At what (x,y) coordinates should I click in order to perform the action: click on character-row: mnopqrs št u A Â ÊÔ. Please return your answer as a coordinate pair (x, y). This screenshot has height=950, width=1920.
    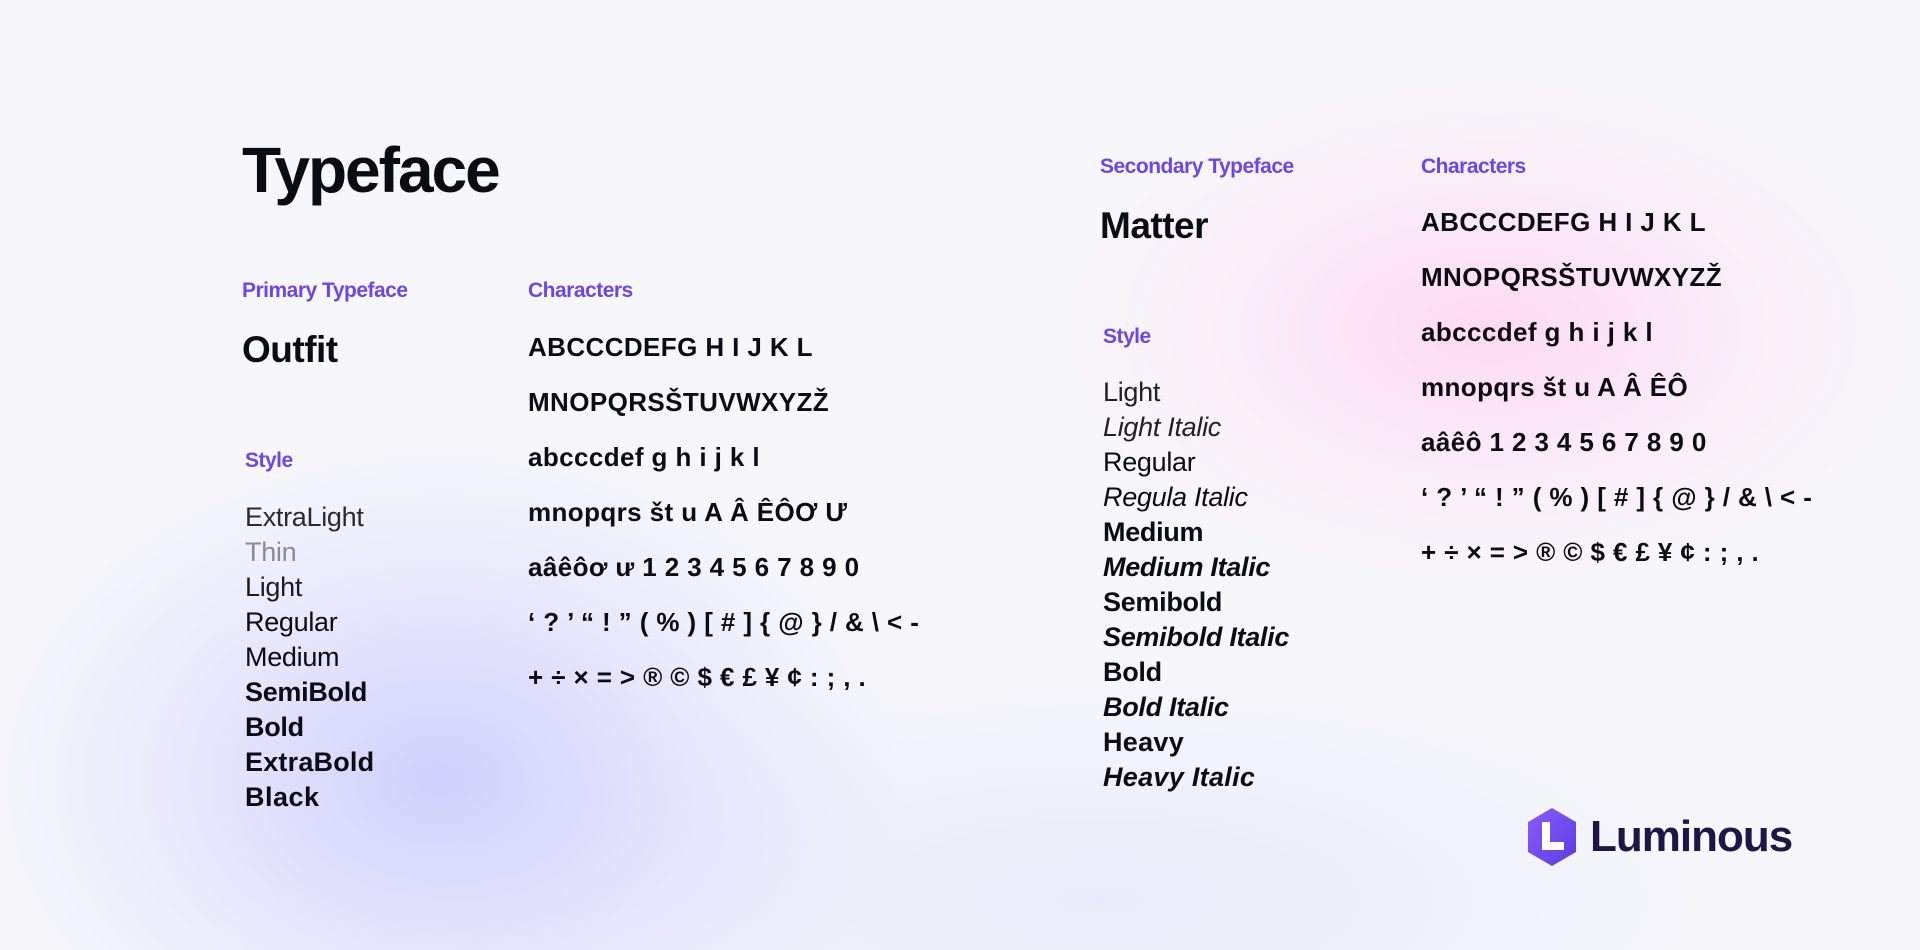
    Looking at the image, I should click on (1555, 387).